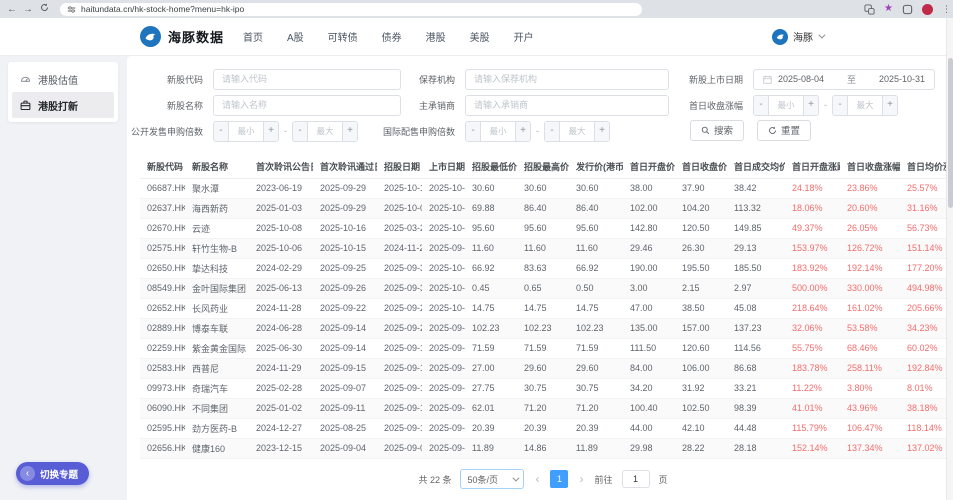 Image resolution: width=953 pixels, height=500 pixels. Describe the element at coordinates (524, 36) in the screenshot. I see `nav-item-openaccount: 开户` at that location.